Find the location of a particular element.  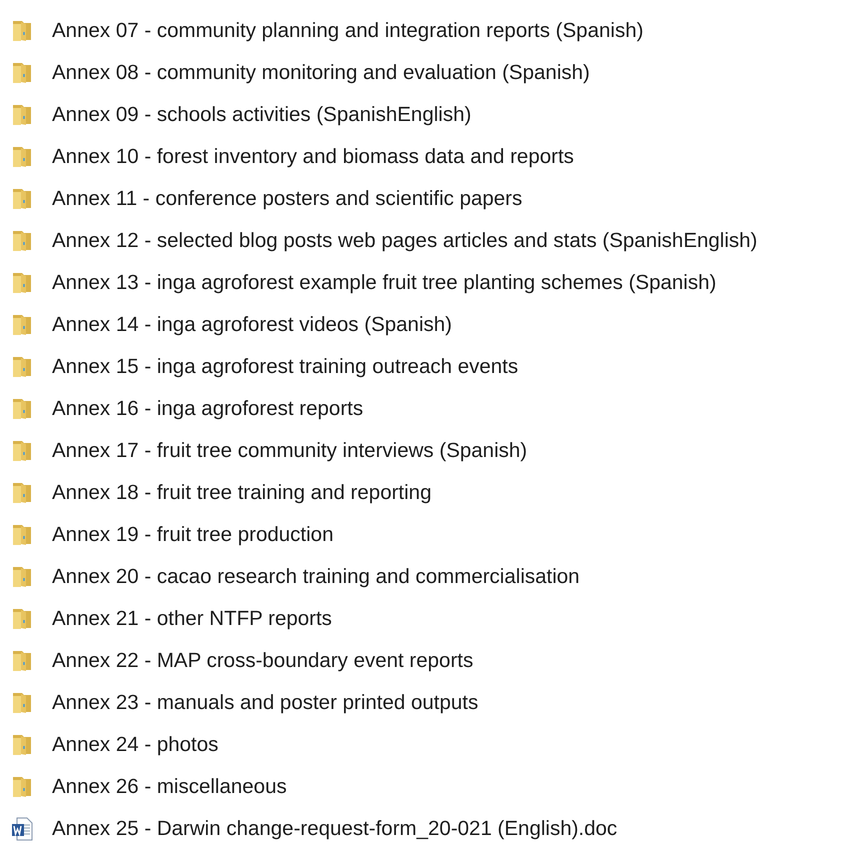

file-name: Annex 22 - MAP cross-boundary event reports is located at coordinates (263, 661).